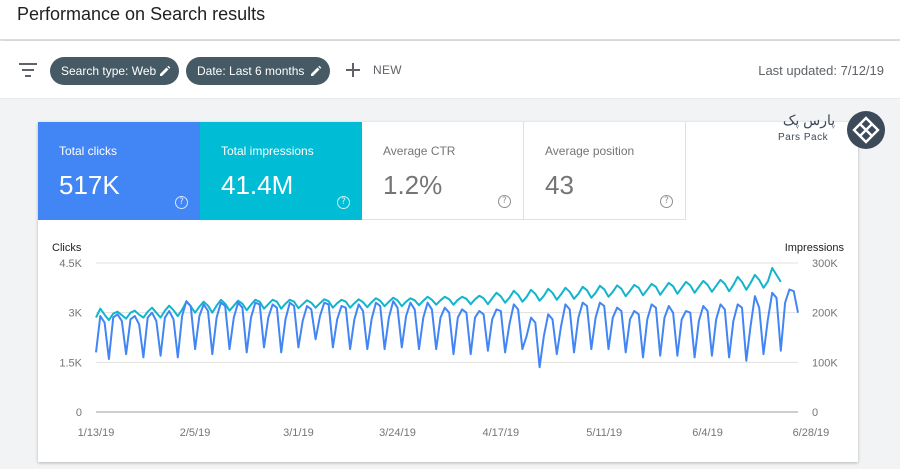 The image size is (900, 469). Describe the element at coordinates (590, 151) in the screenshot. I see `metric-label: Average position` at that location.